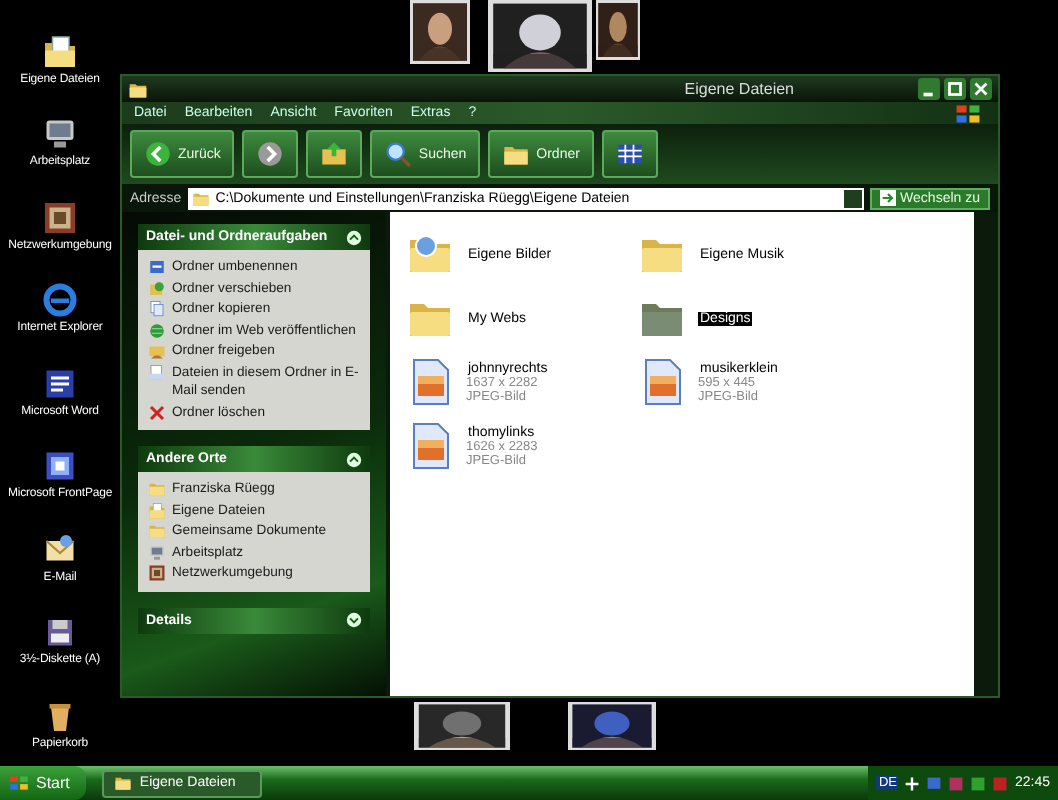 The image size is (1058, 800). I want to click on folder-up-button, so click(334, 154).